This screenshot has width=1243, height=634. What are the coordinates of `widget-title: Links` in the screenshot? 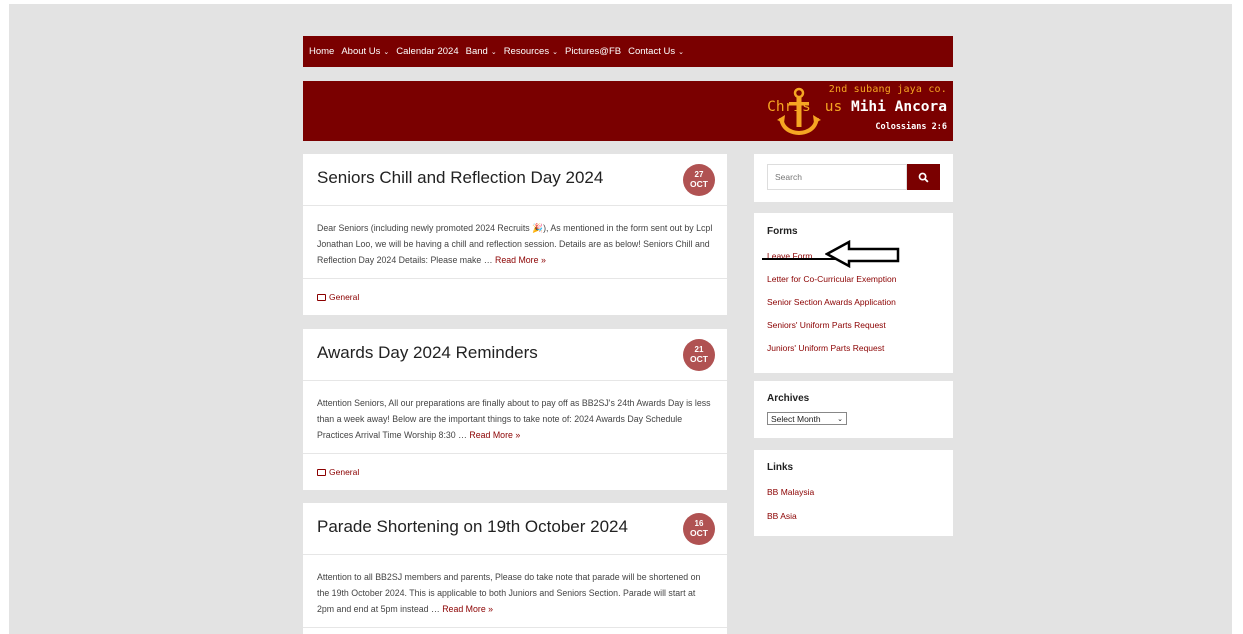 It's located at (780, 467).